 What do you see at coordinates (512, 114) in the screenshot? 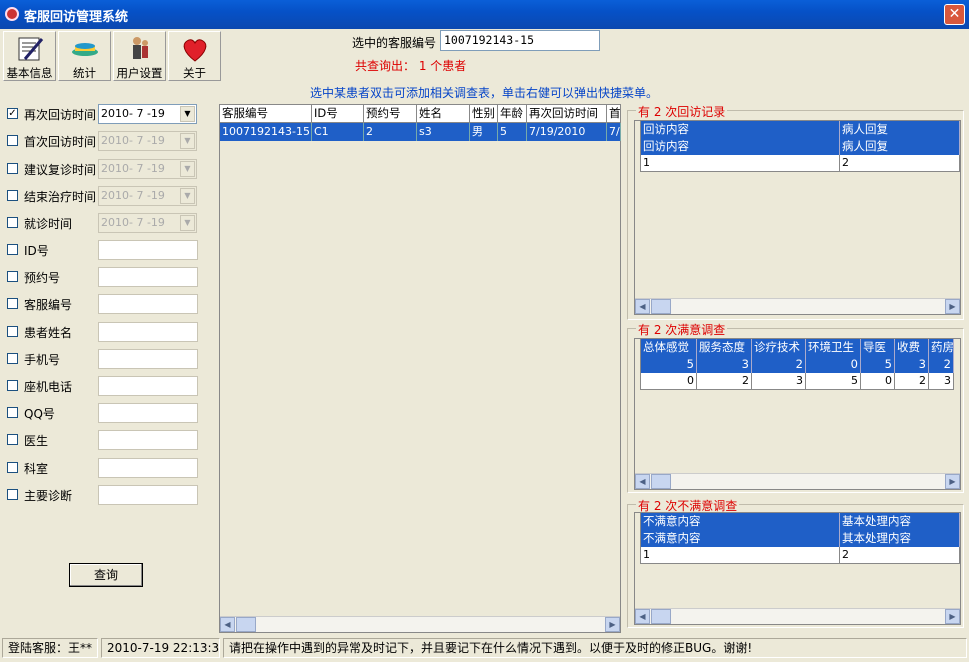
I see `grid-column-header: 年龄` at bounding box center [512, 114].